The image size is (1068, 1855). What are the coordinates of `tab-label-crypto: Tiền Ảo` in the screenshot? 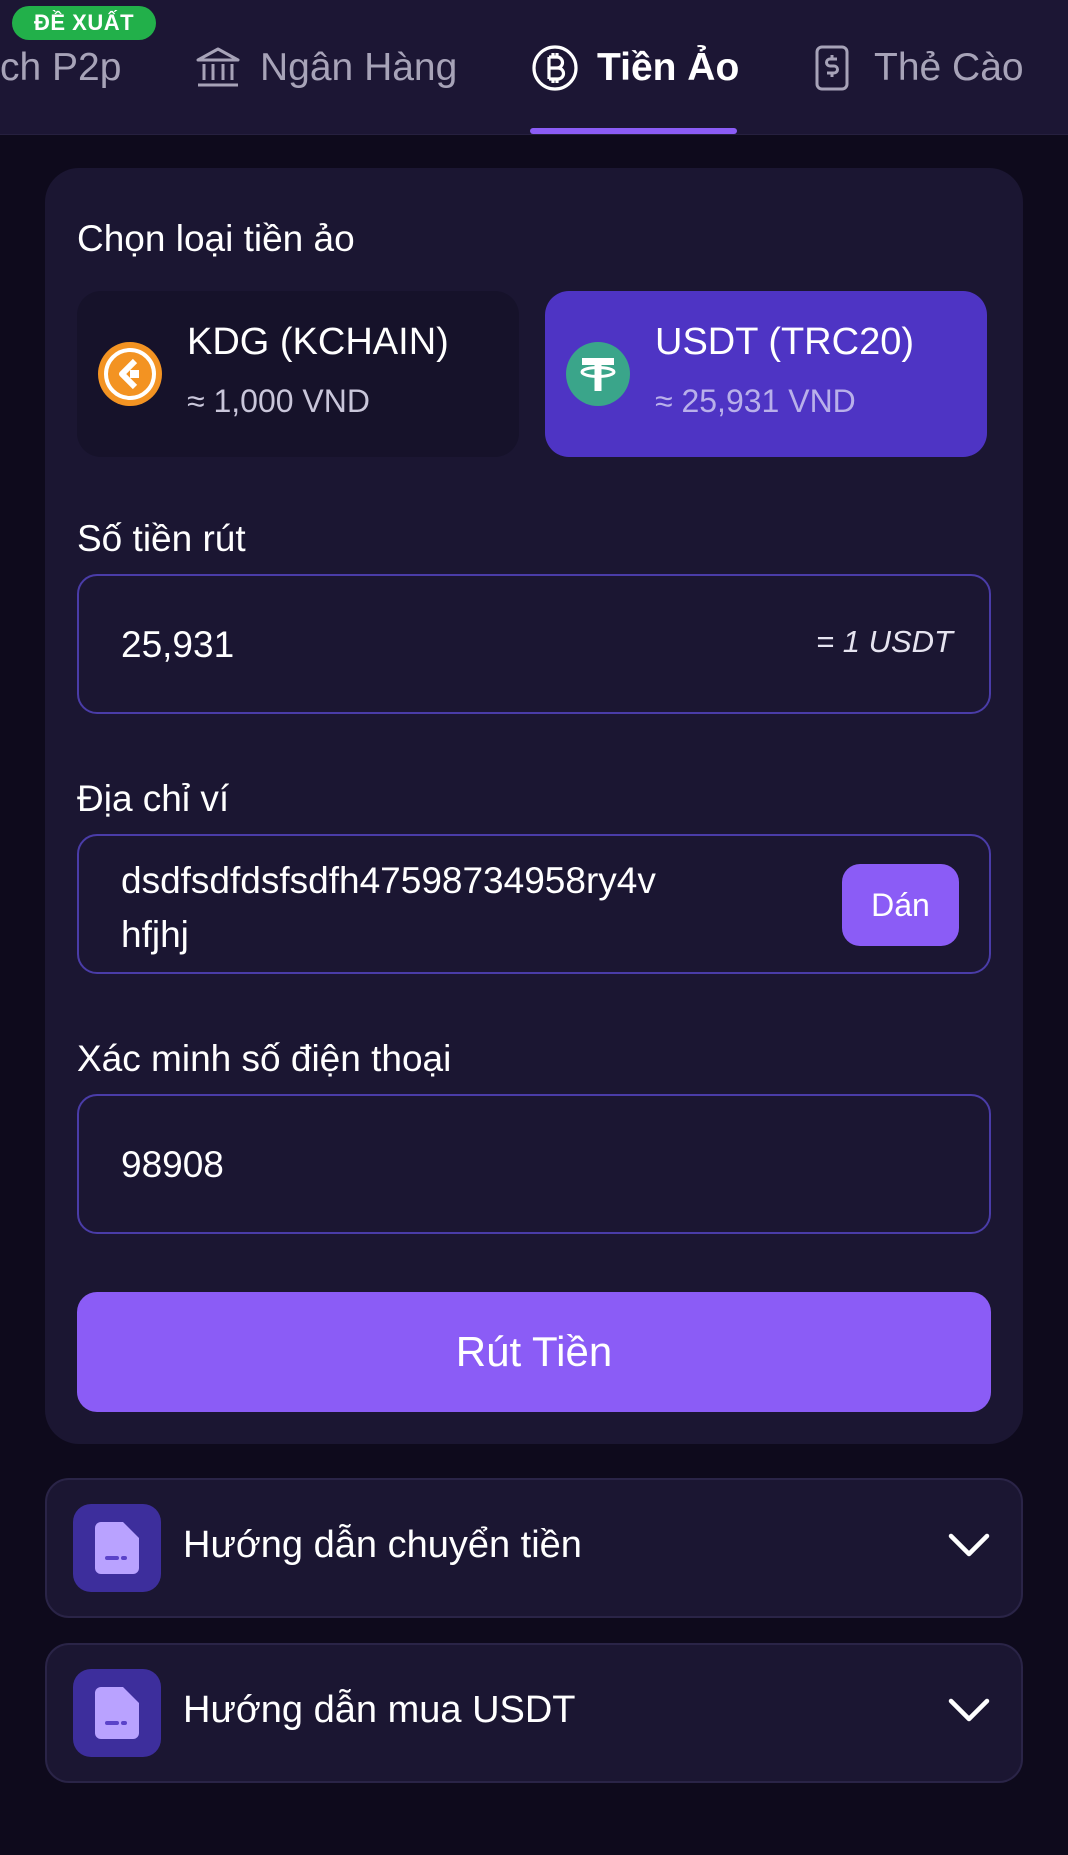 It's located at (668, 67).